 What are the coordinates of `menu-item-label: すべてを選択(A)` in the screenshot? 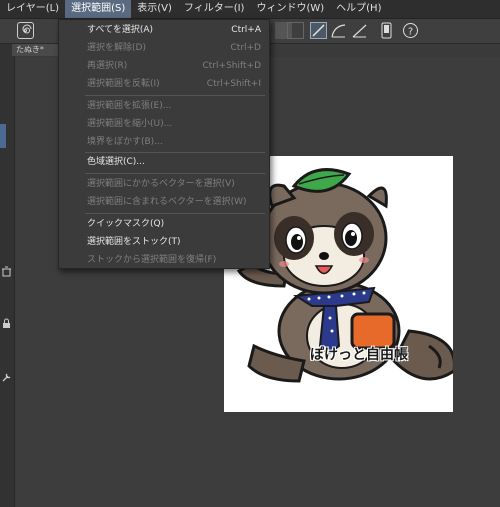 It's located at (120, 30).